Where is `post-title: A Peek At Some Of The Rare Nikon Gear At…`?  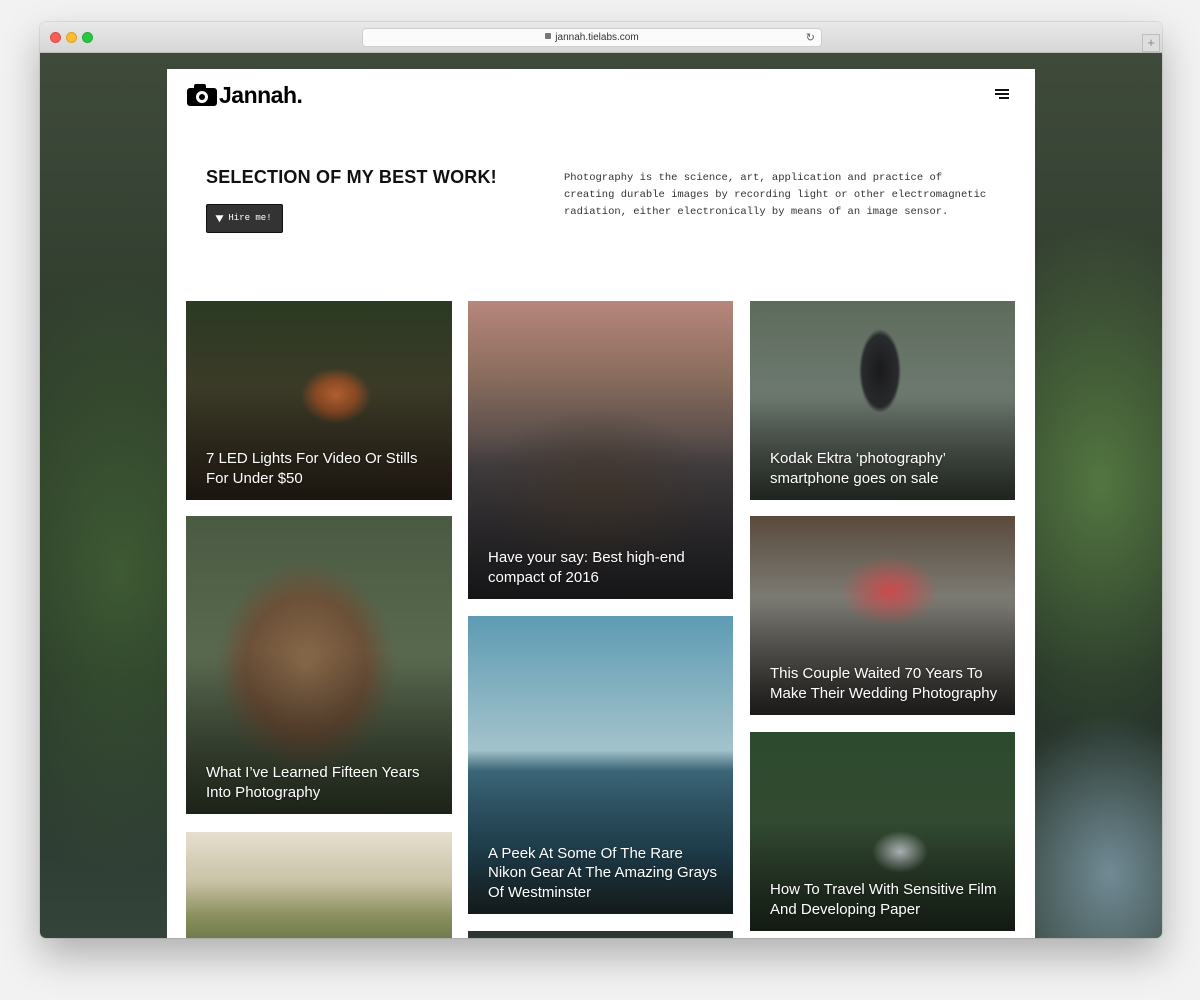 post-title: A Peek At Some Of The Rare Nikon Gear At… is located at coordinates (602, 873).